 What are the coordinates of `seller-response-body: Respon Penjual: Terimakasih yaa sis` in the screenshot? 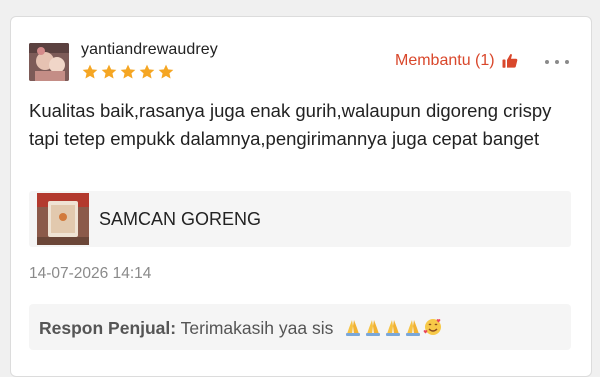 It's located at (241, 328).